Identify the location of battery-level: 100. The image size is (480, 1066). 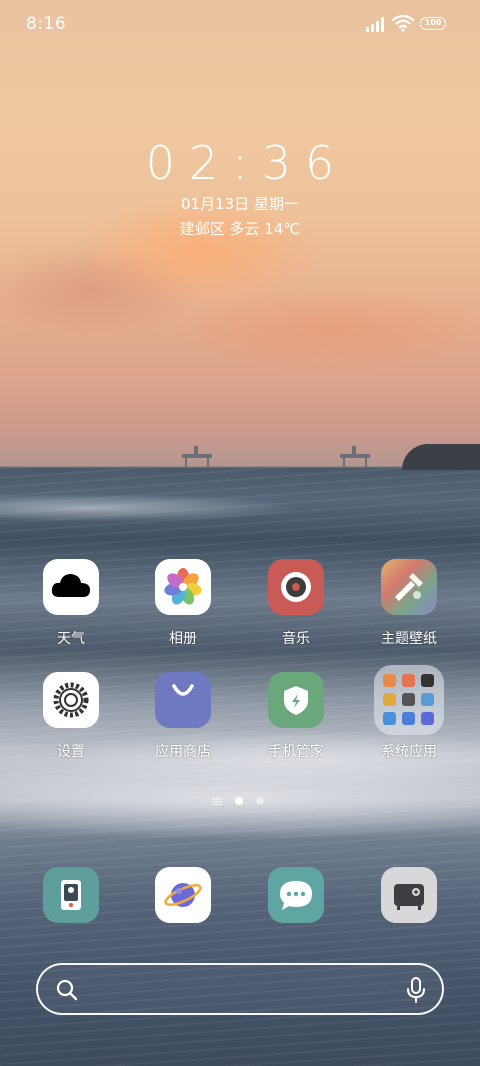
(433, 22).